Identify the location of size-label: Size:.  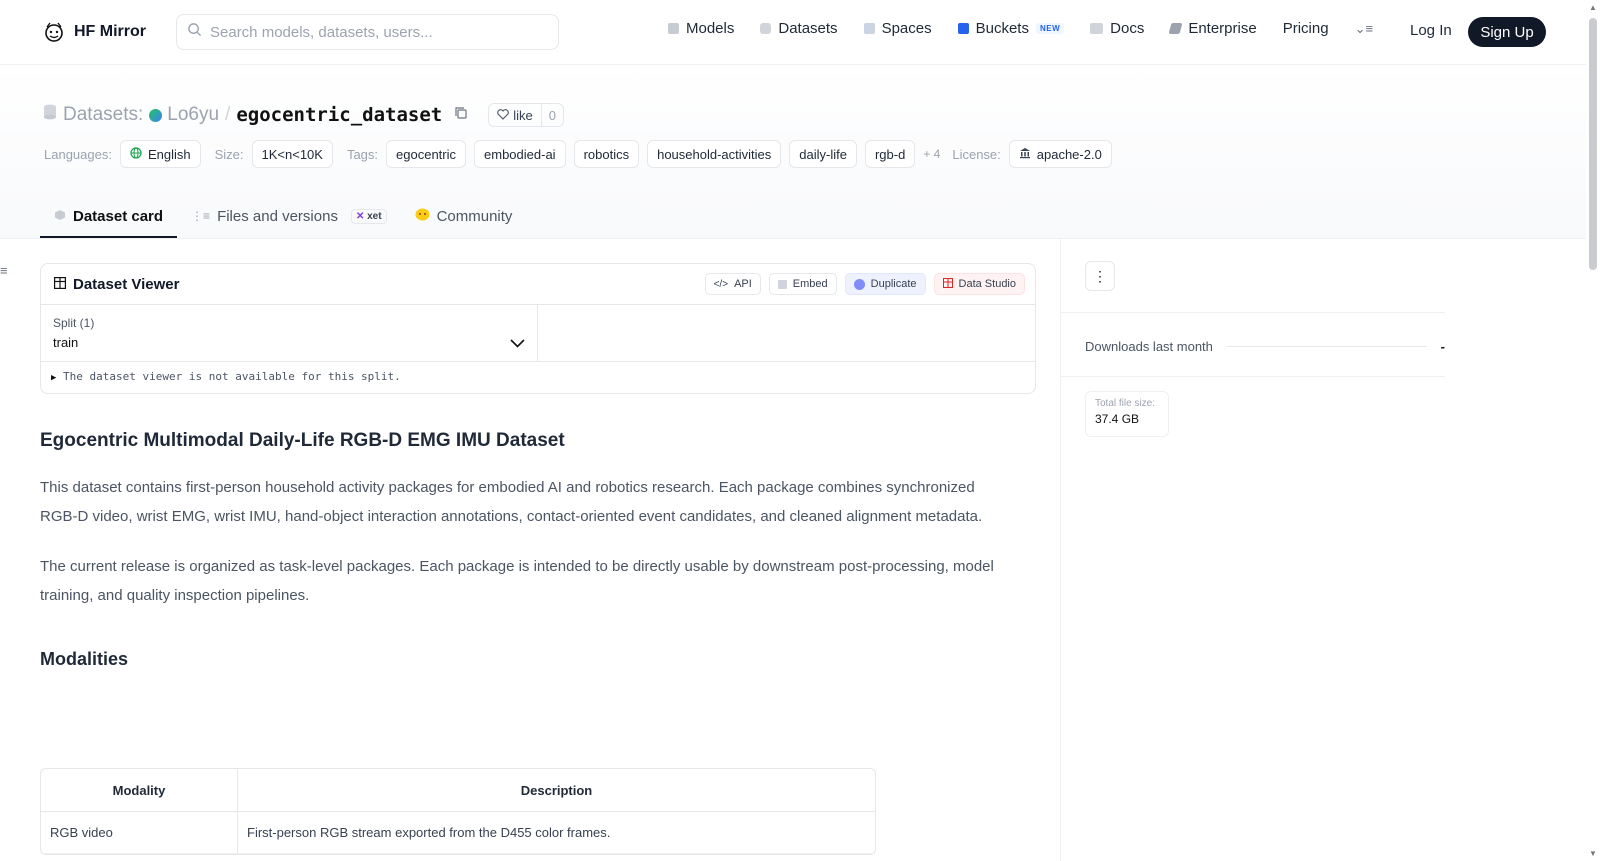
(229, 154).